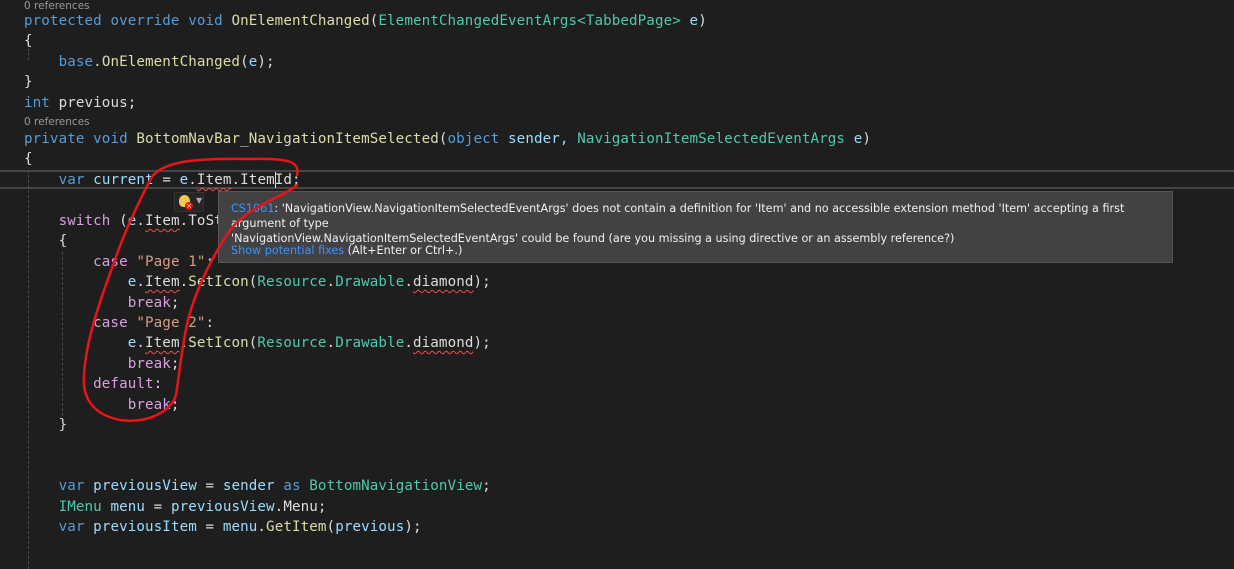 This screenshot has height=569, width=1234. I want to click on code-line-2: {, so click(28, 41).